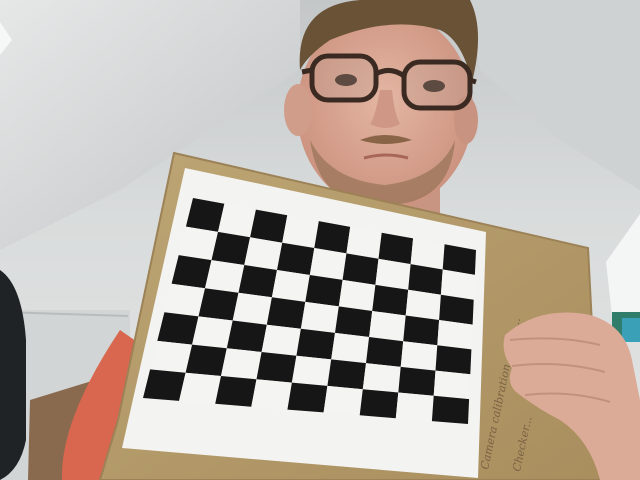 The width and height of the screenshot is (640, 480). Describe the element at coordinates (346, 80) in the screenshot. I see `left-eye` at that location.